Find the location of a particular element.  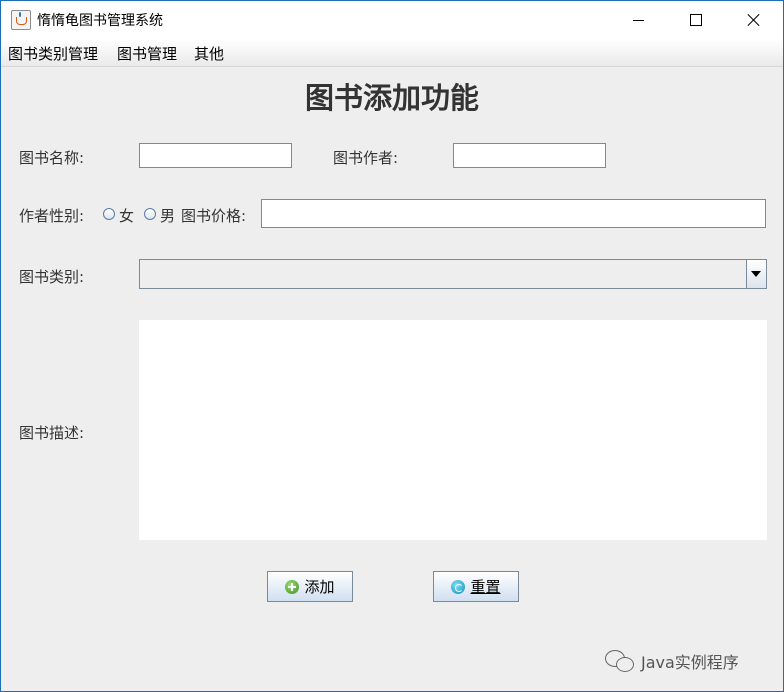

reset-button: 重置 is located at coordinates (476, 586).